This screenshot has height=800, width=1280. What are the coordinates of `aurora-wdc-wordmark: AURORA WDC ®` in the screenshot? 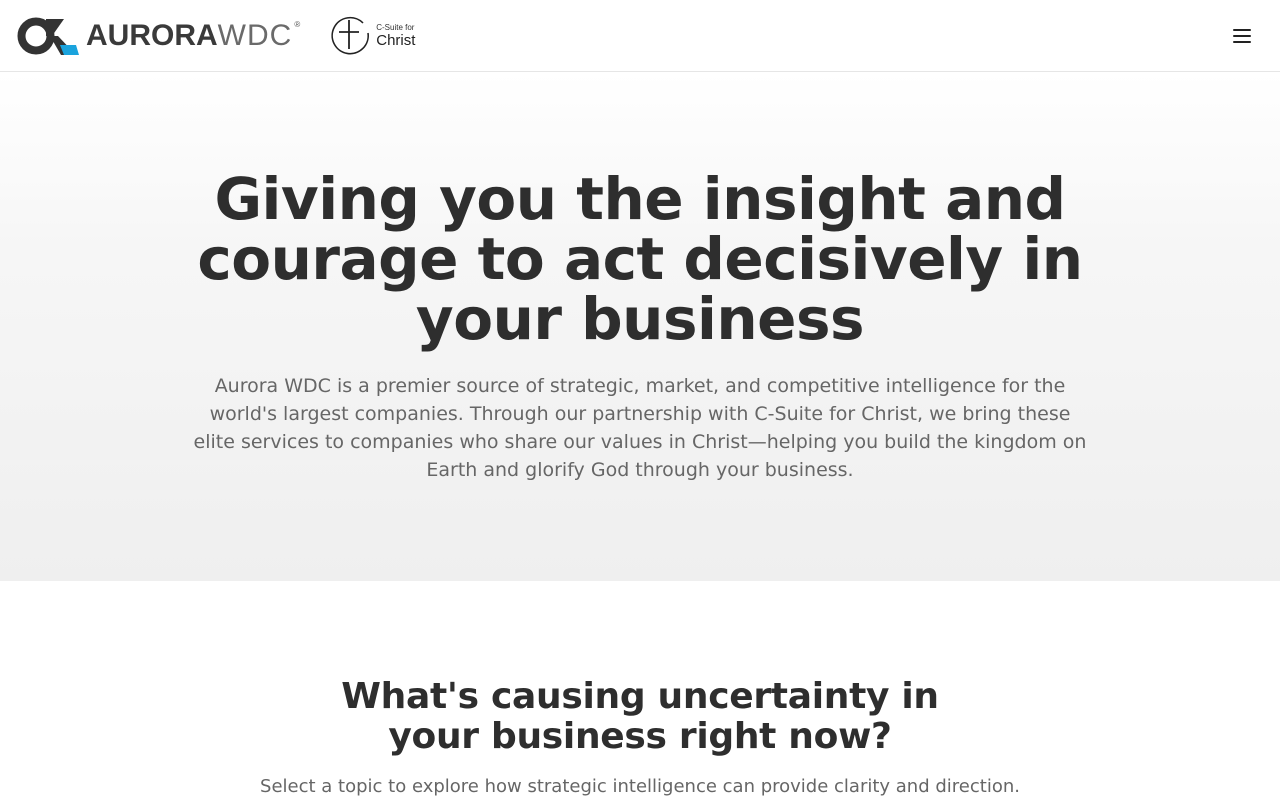 It's located at (193, 35).